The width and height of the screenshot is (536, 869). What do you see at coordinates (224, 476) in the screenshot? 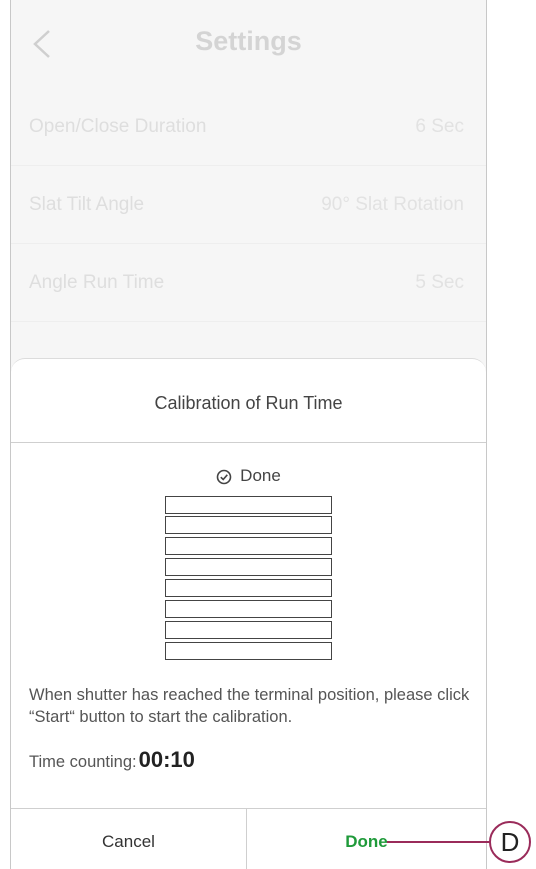
I see `check-circle-icon` at bounding box center [224, 476].